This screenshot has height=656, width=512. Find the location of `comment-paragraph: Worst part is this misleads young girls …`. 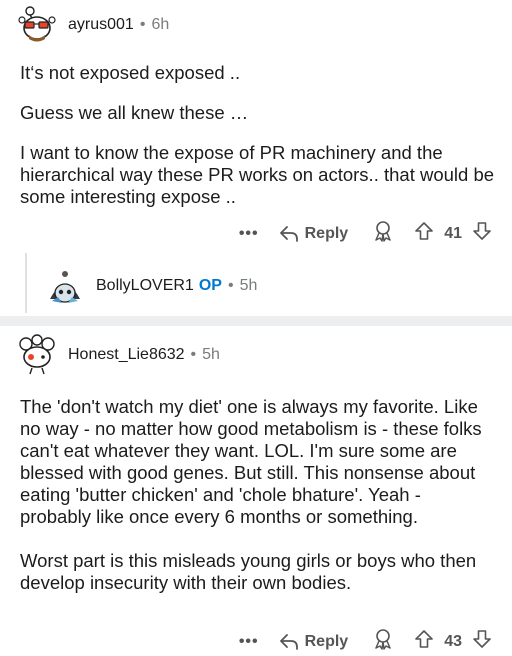

comment-paragraph: Worst part is this misleads young girls … is located at coordinates (248, 571).